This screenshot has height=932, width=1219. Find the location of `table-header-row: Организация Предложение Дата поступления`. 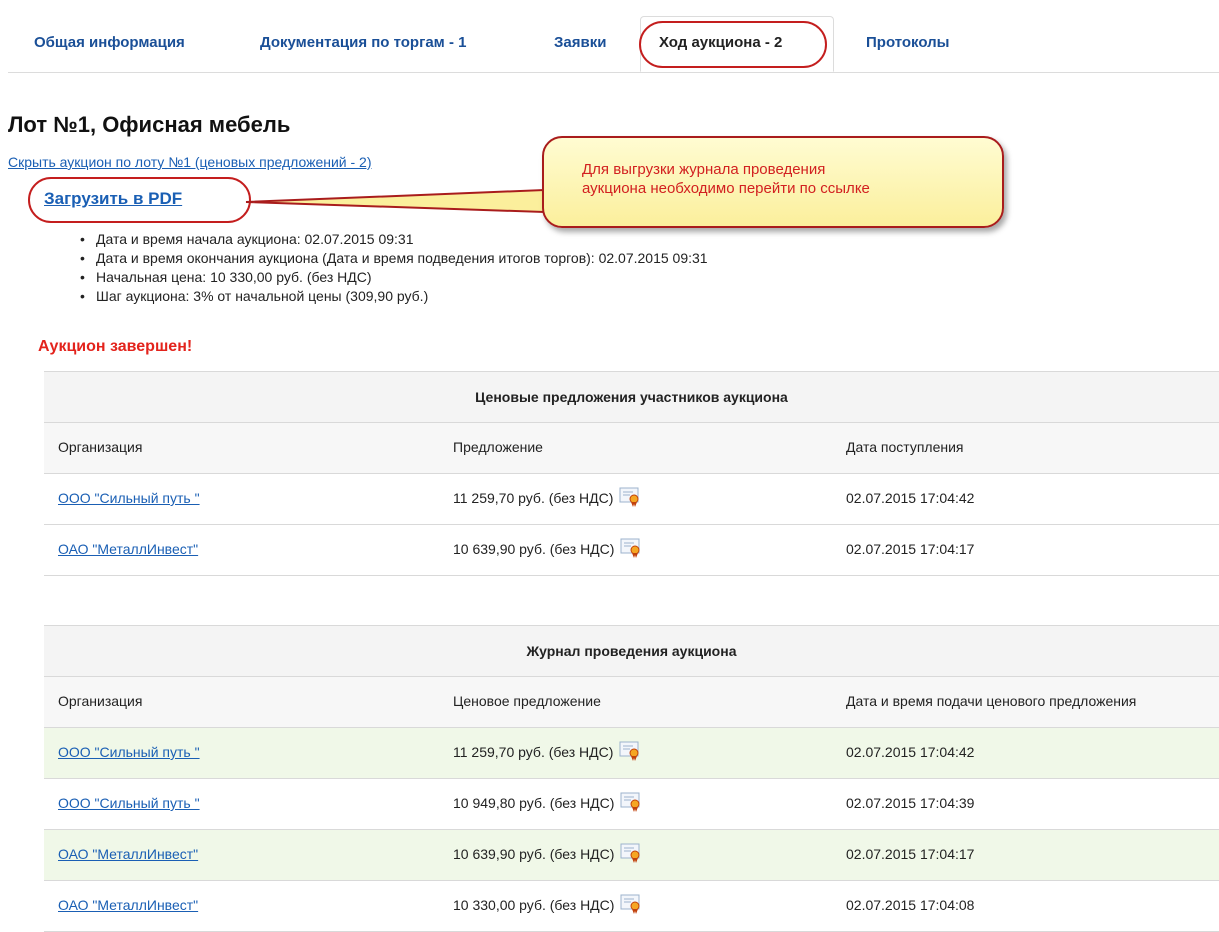

table-header-row: Организация Предложение Дата поступления is located at coordinates (631, 448).